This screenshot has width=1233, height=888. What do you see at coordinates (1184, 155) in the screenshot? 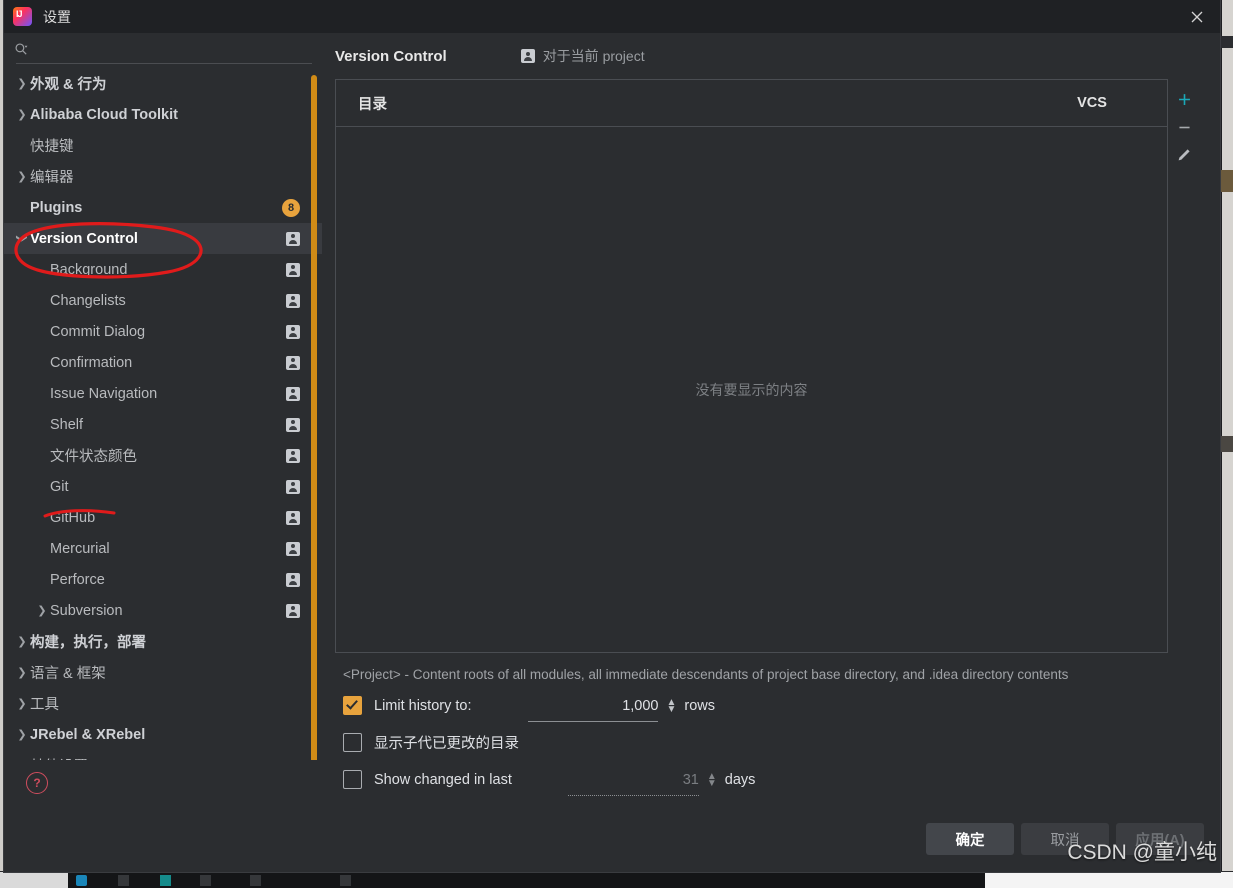
I see `edit-button` at bounding box center [1184, 155].